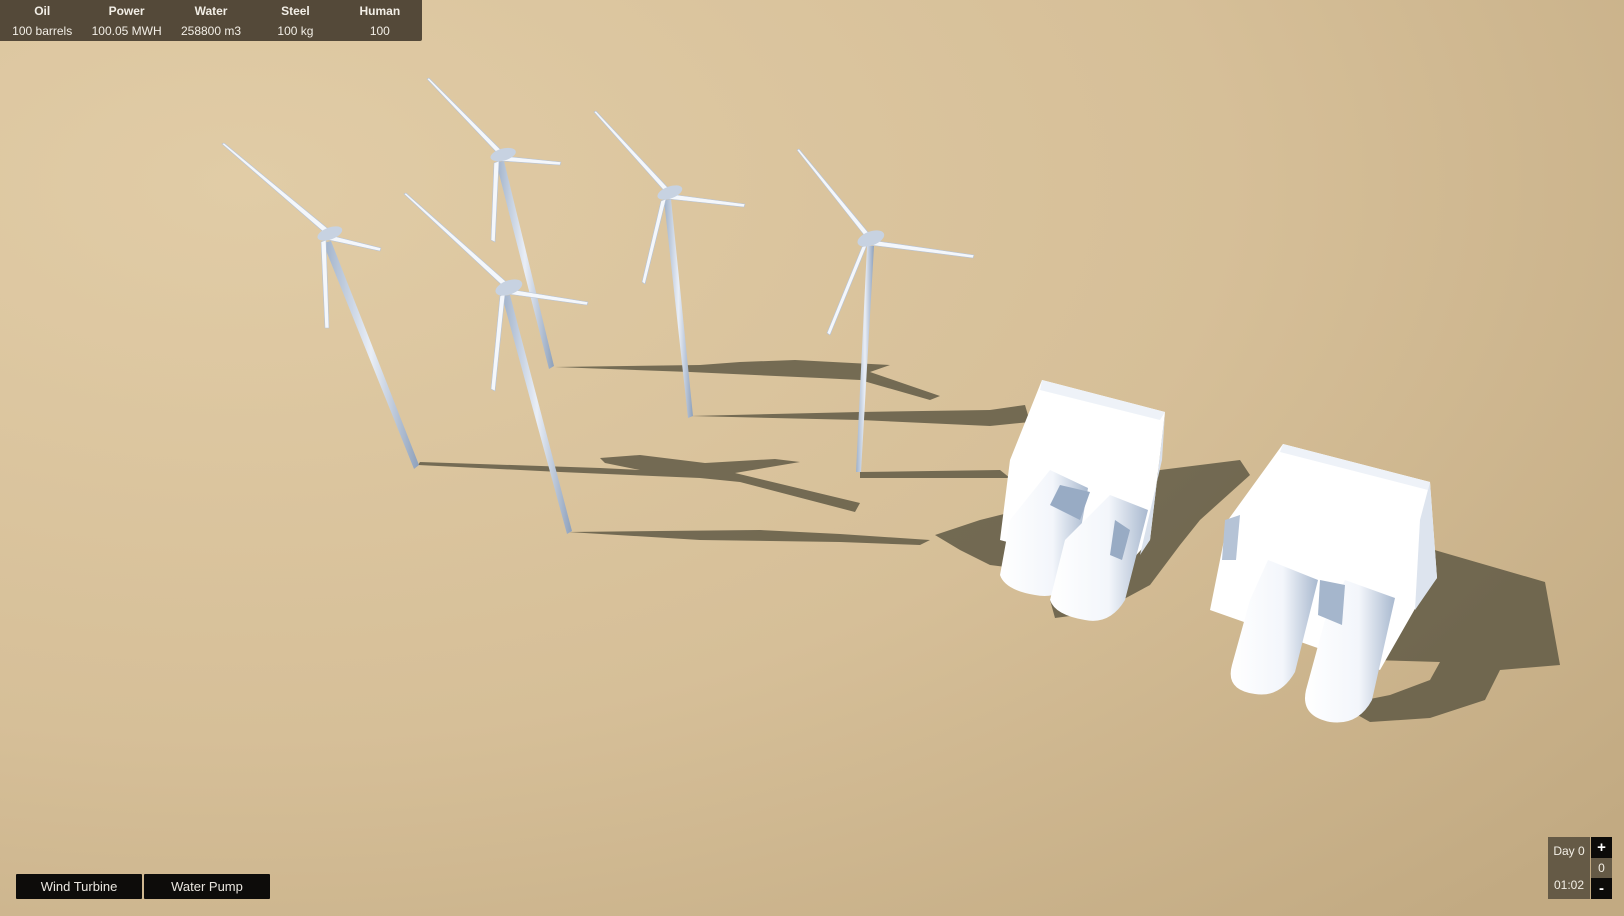 The width and height of the screenshot is (1624, 916). What do you see at coordinates (1569, 868) in the screenshot?
I see `time-panel: Day 0 01:02` at bounding box center [1569, 868].